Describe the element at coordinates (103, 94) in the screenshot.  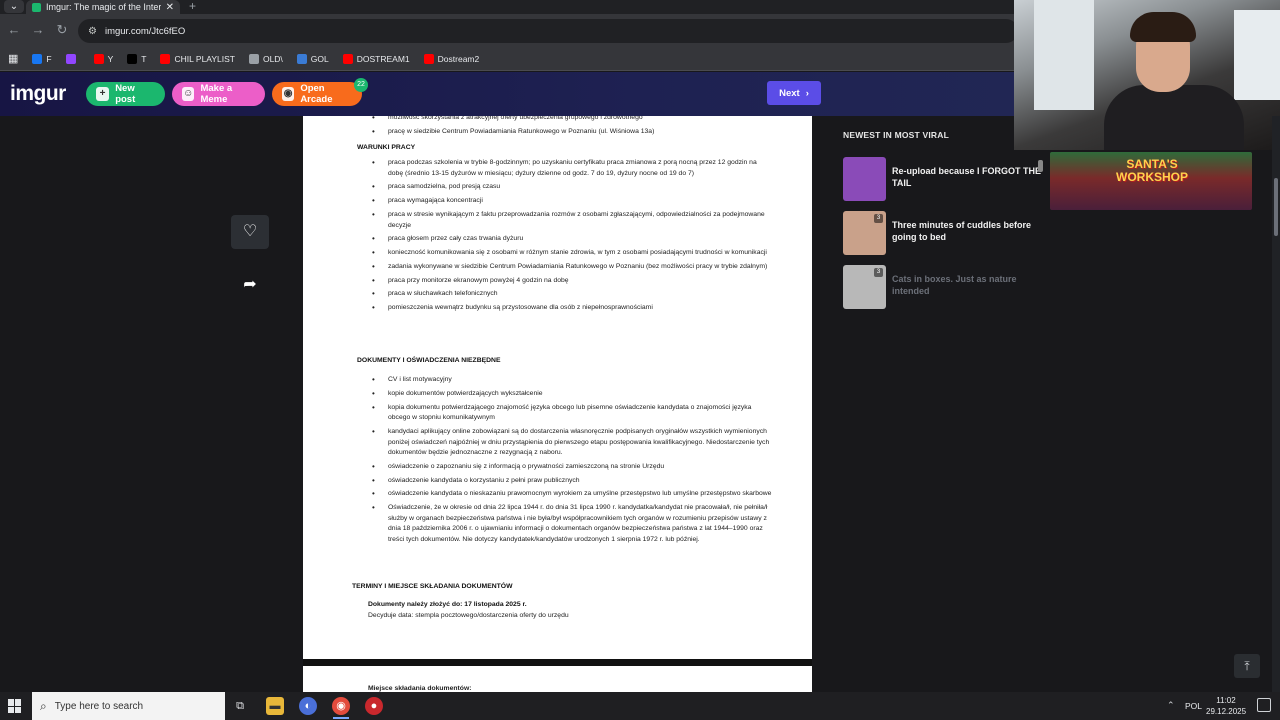
I see `plus-icon: +` at that location.